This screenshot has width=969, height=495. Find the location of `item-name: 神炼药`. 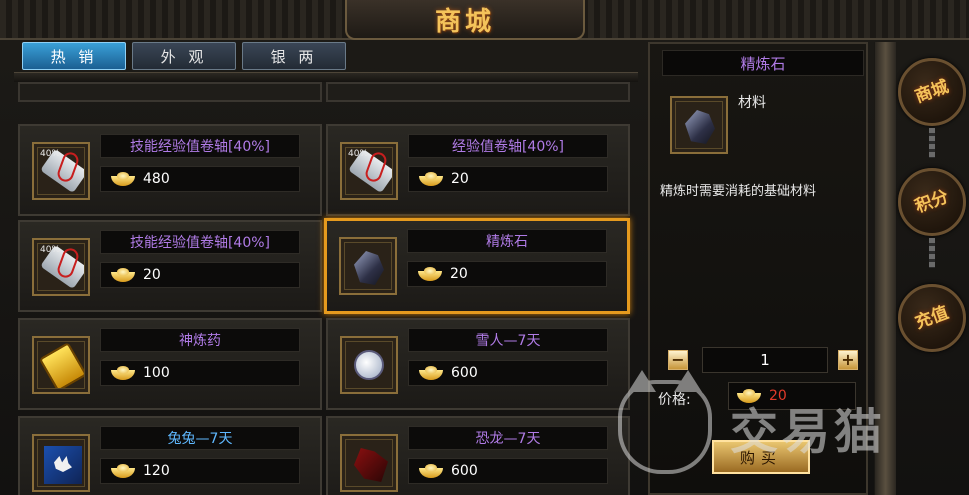

item-name: 神炼药 is located at coordinates (200, 340).